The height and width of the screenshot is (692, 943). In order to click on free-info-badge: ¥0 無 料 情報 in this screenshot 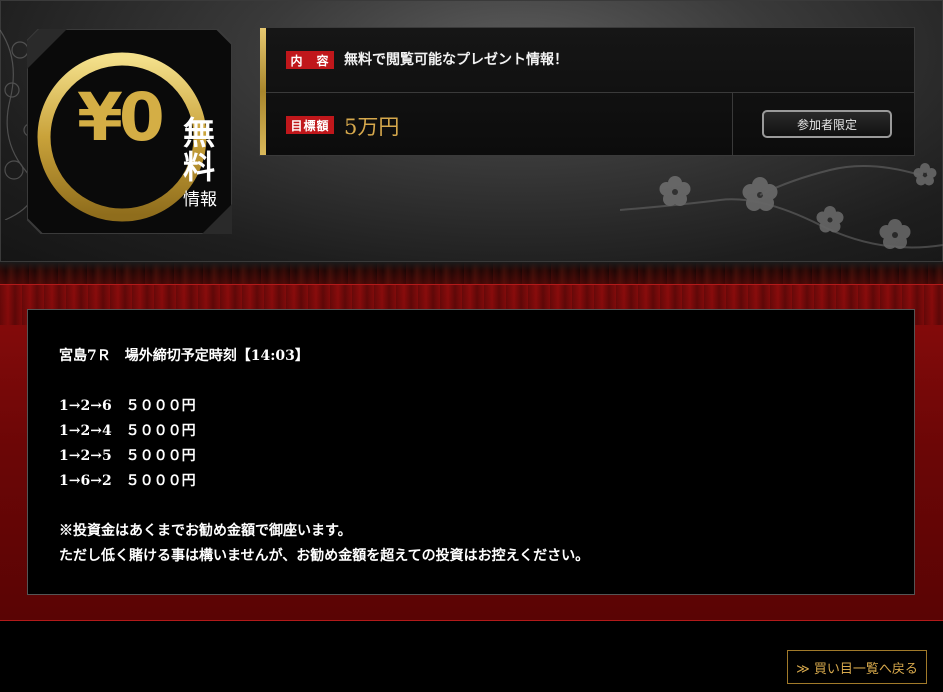, I will do `click(129, 131)`.